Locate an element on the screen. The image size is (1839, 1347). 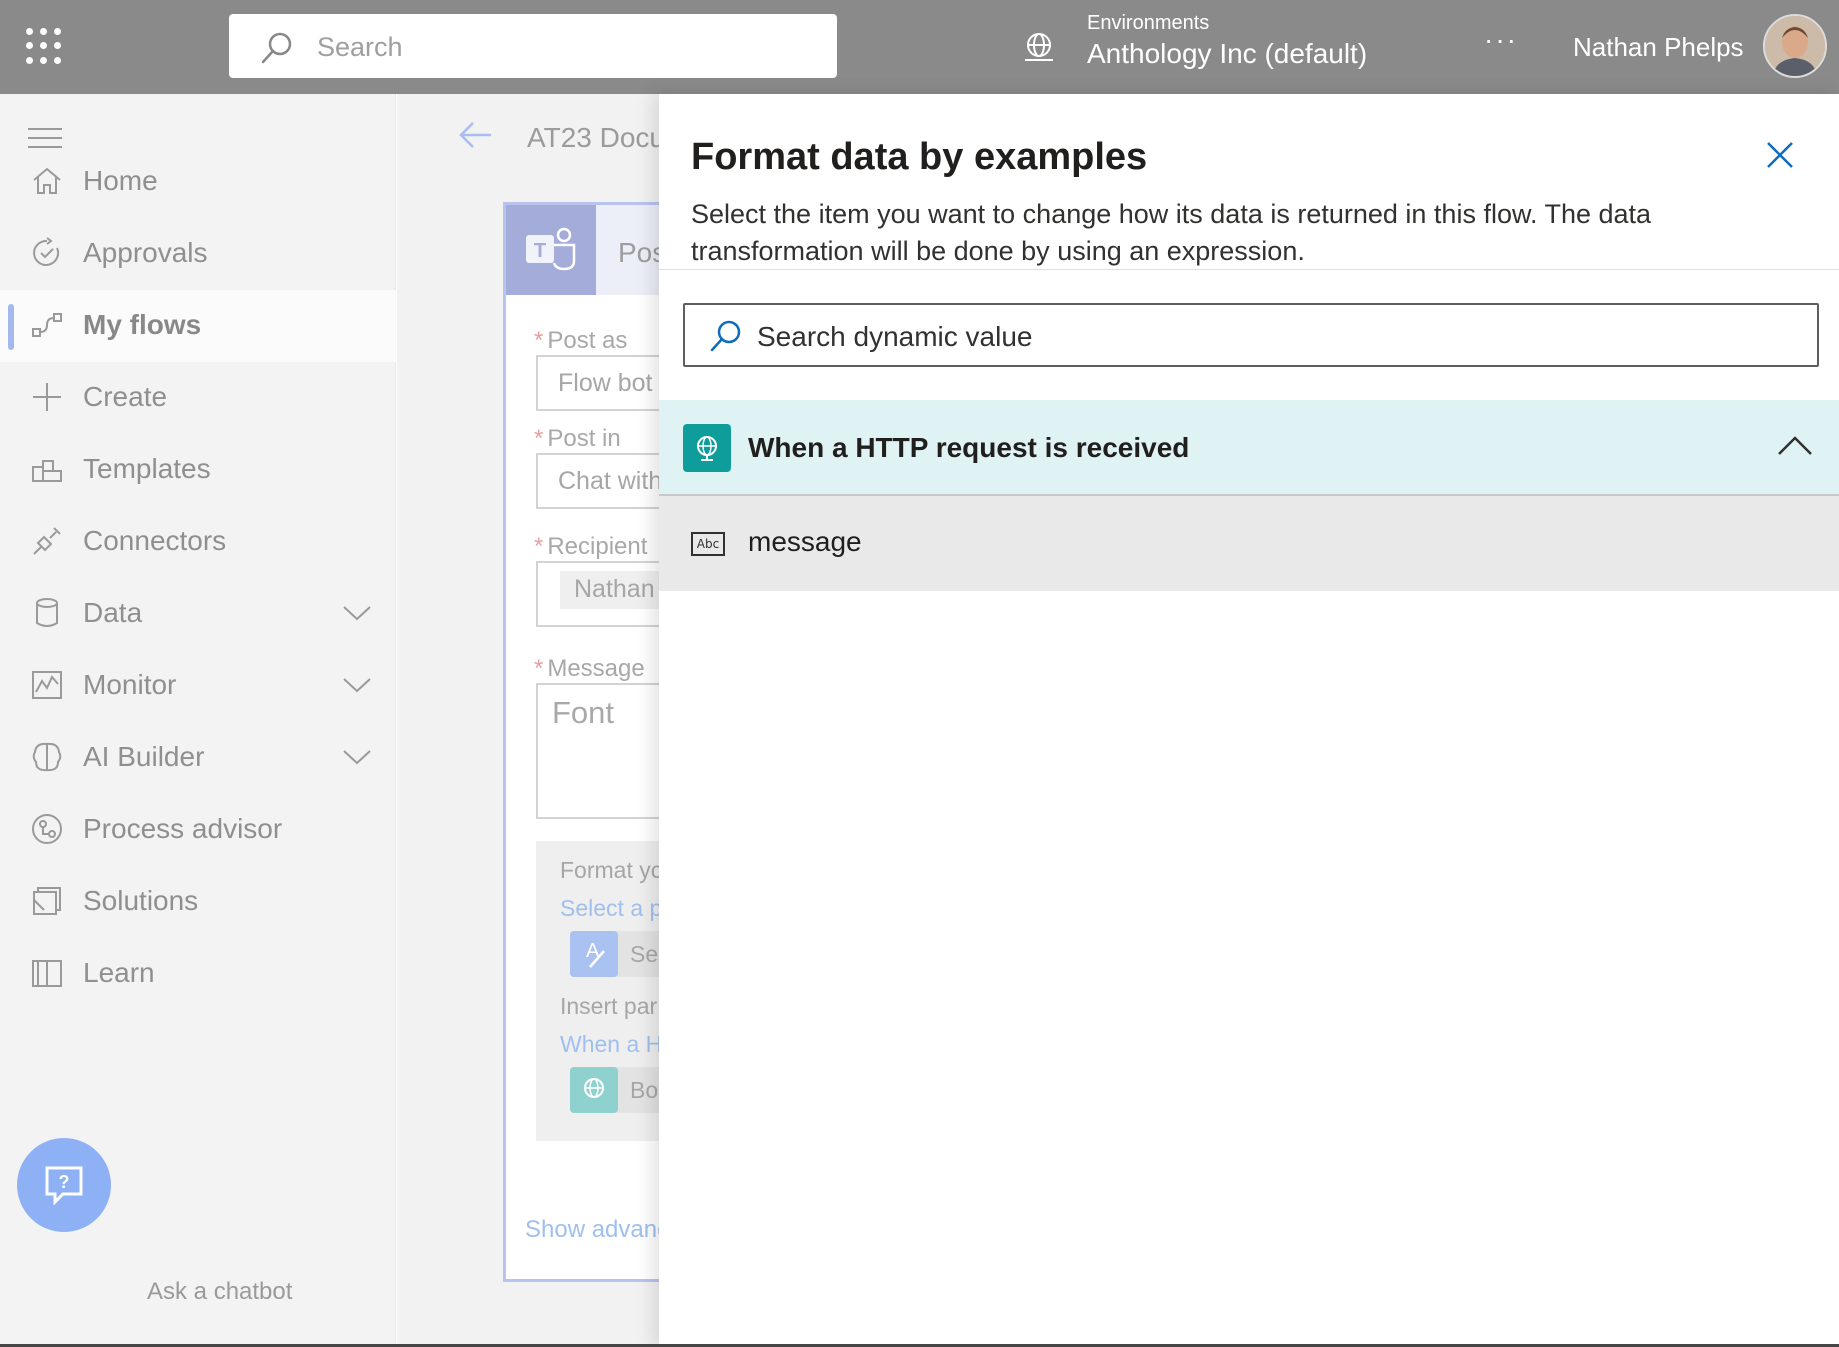
nav-label: AI Builder is located at coordinates (144, 756).